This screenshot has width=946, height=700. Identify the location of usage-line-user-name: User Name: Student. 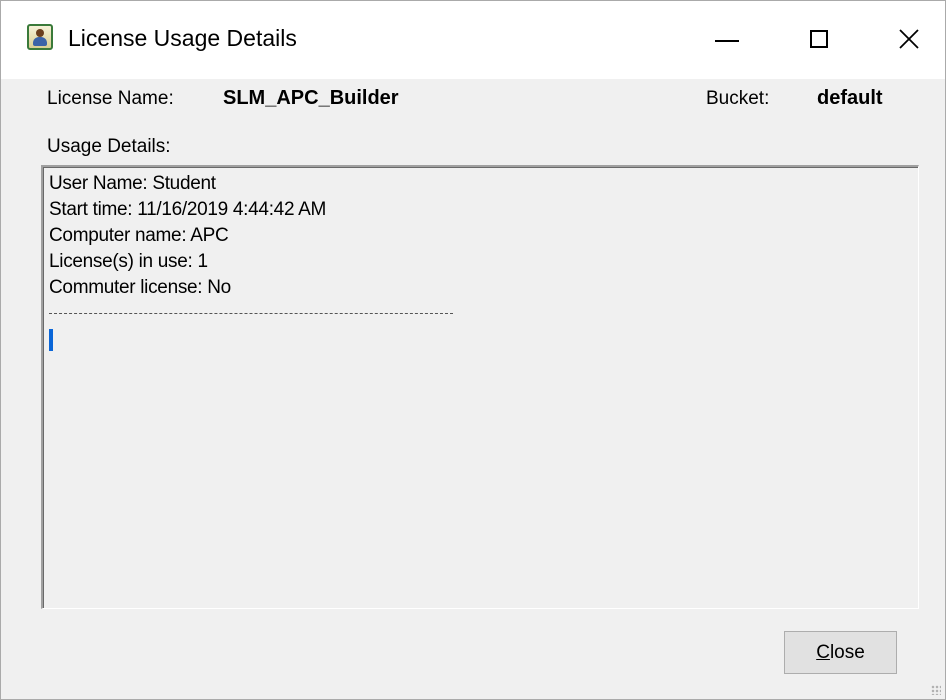
(132, 183).